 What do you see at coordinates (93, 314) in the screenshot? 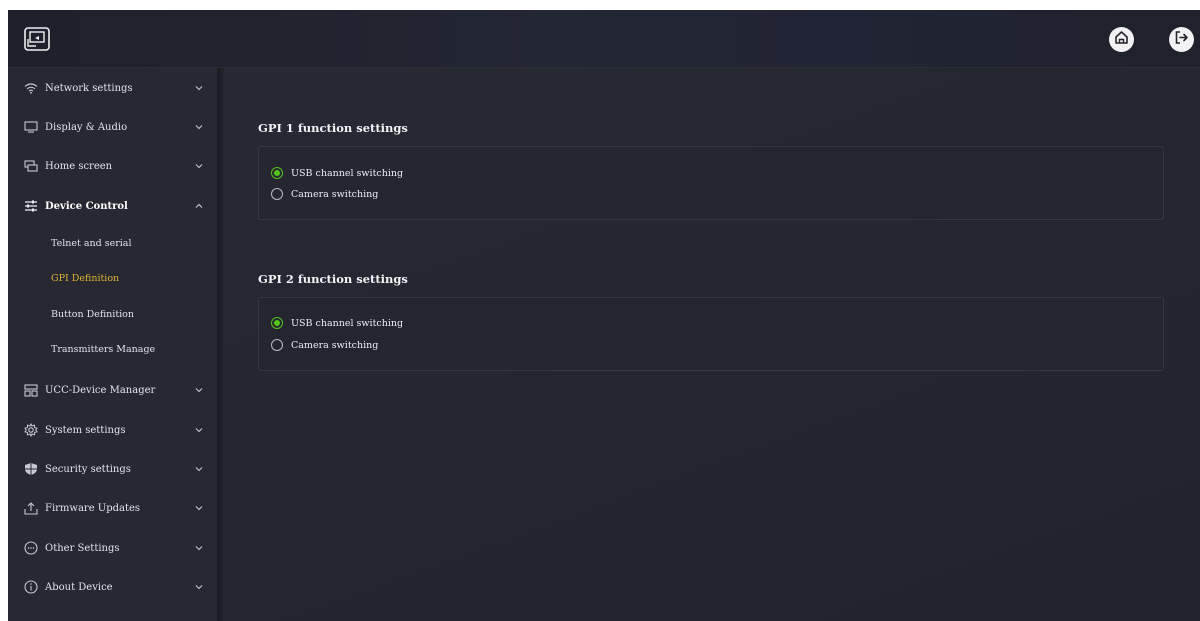
I see `sidebar-subitem-label: Button Definition` at bounding box center [93, 314].